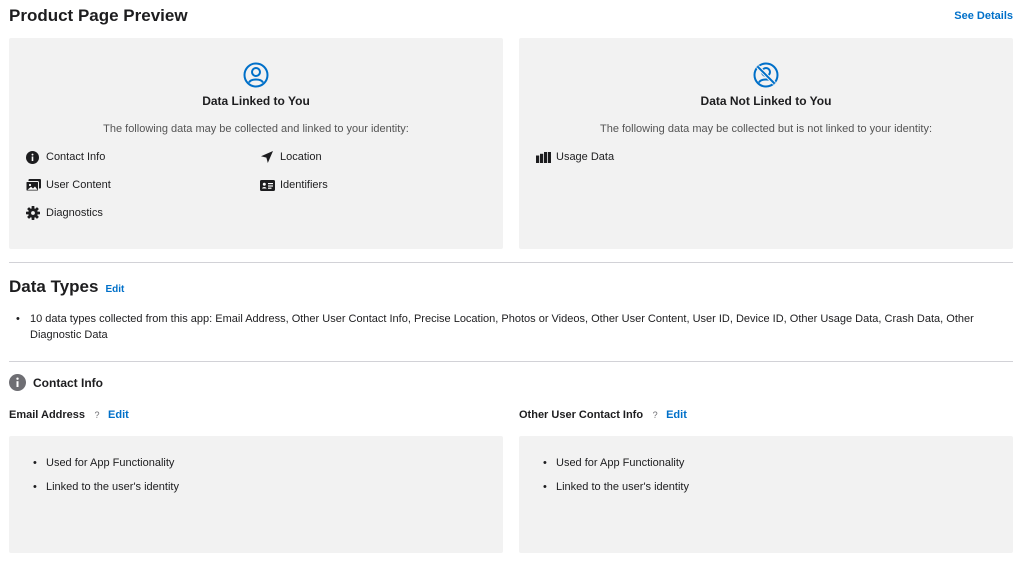  Describe the element at coordinates (54, 286) in the screenshot. I see `data-types-title: Data Types` at that location.